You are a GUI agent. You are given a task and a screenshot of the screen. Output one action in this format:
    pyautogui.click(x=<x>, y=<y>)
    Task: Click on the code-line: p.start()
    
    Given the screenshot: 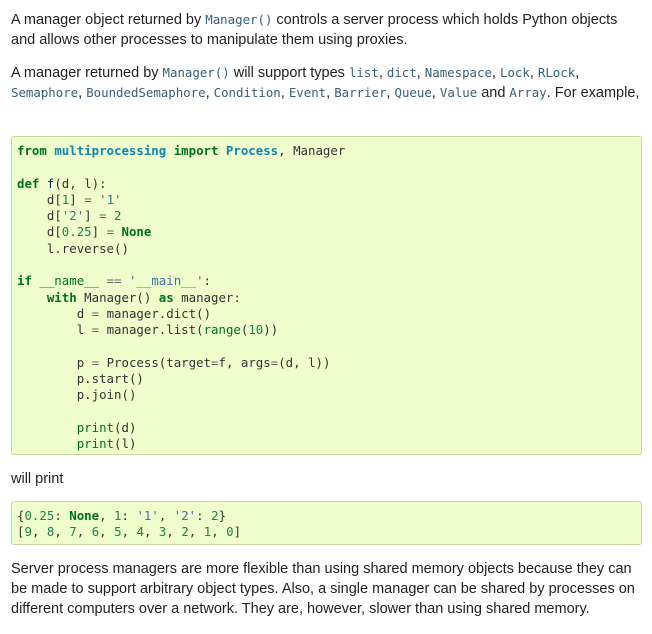 What is the action you would take?
    pyautogui.click(x=110, y=379)
    